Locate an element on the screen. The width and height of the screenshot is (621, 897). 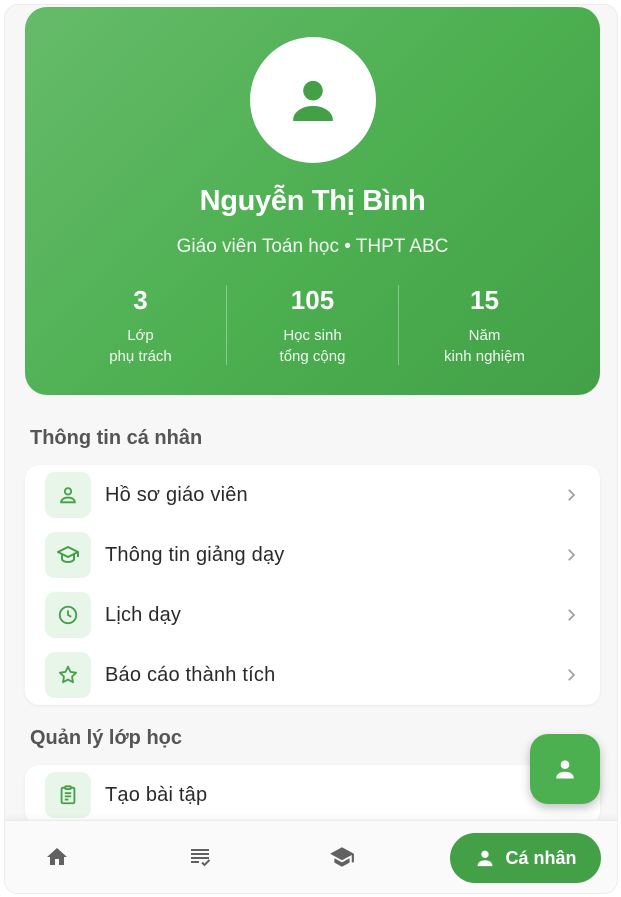
stat-label: Lớp phụ trách is located at coordinates (140, 346).